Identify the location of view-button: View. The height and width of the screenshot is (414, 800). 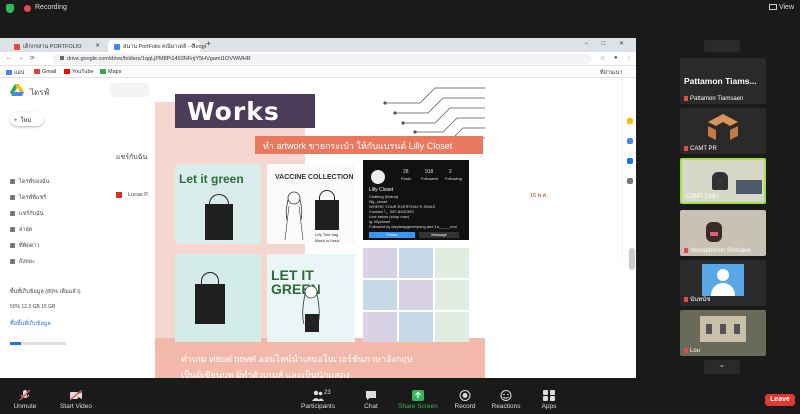
(781, 7).